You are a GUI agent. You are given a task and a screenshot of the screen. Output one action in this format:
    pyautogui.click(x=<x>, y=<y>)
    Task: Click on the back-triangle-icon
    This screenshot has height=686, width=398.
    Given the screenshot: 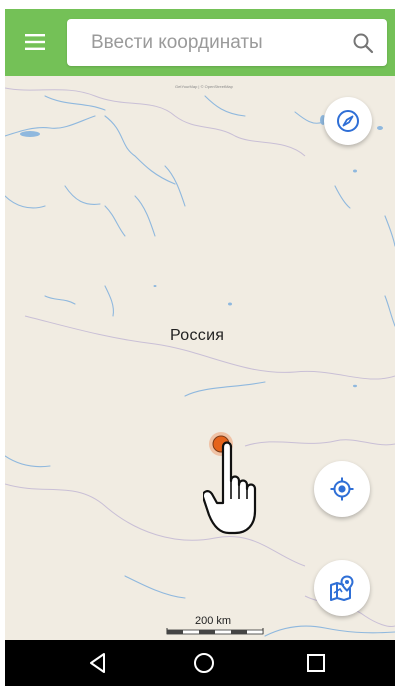 What is the action you would take?
    pyautogui.click(x=98, y=663)
    